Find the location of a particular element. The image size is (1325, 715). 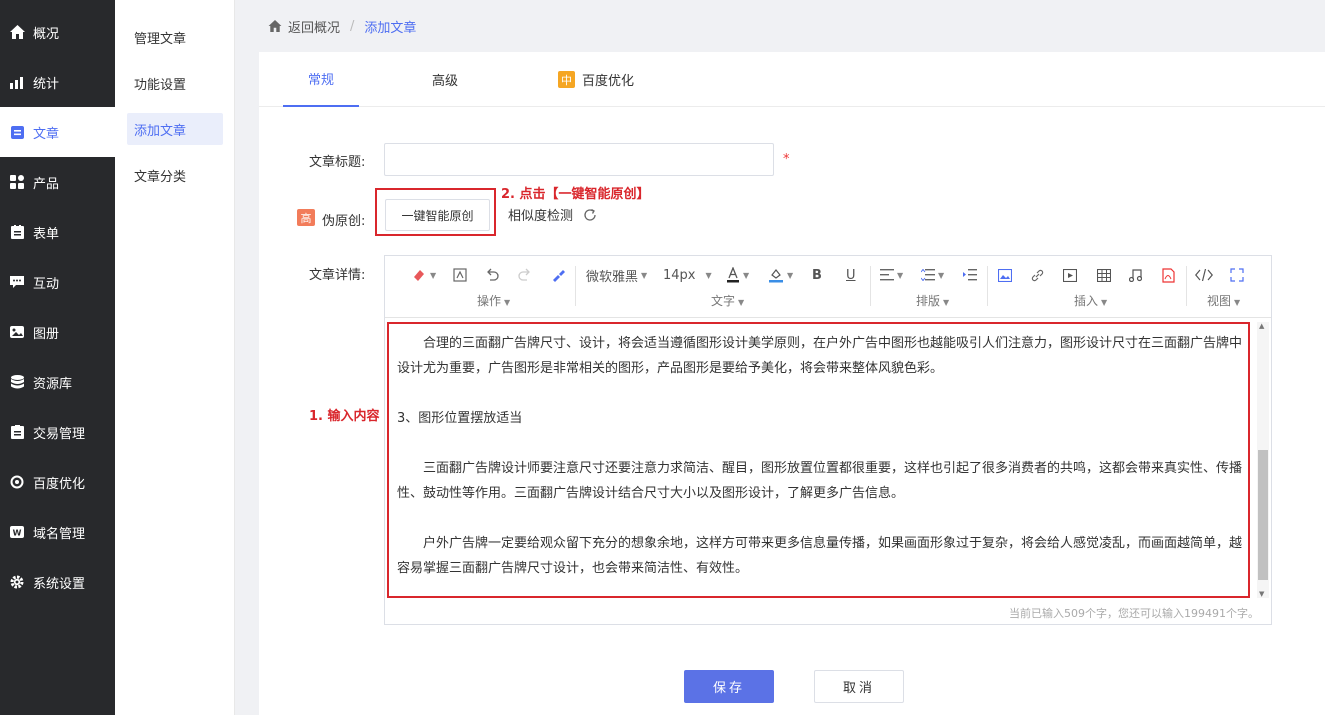

line-height-icon: ▼ is located at coordinates (932, 275).